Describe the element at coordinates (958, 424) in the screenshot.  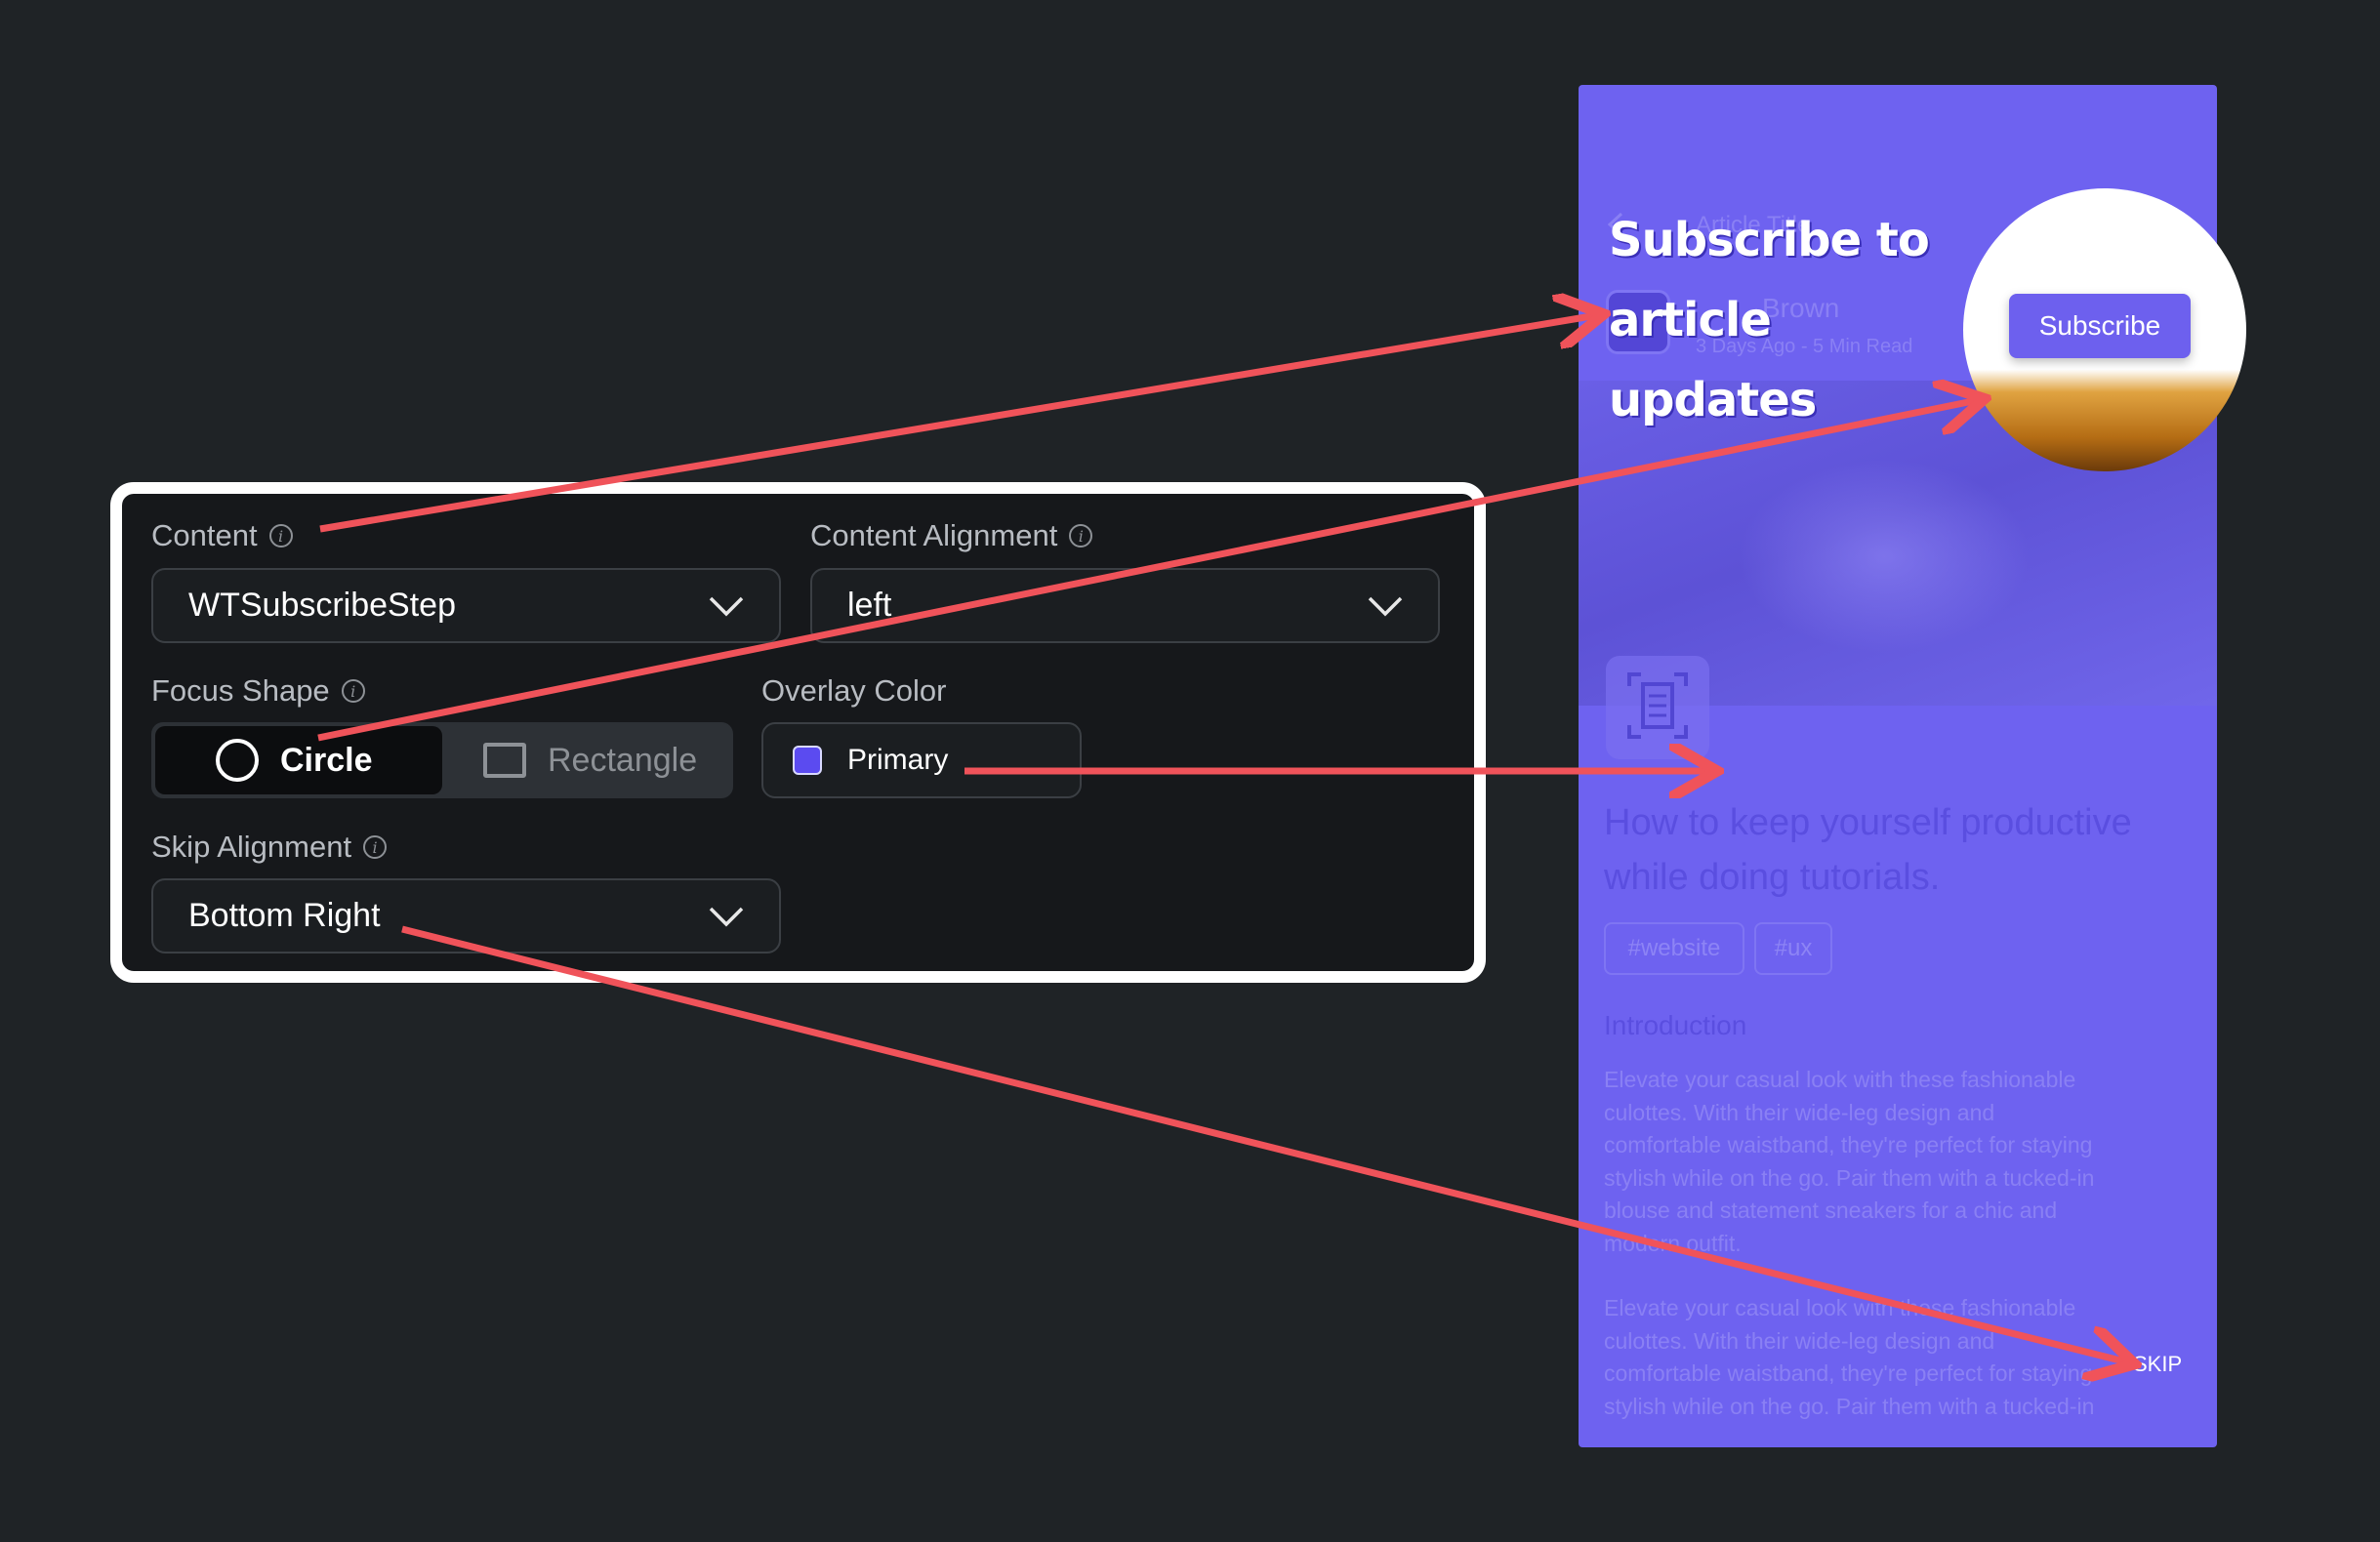
I see `arrow-content` at that location.